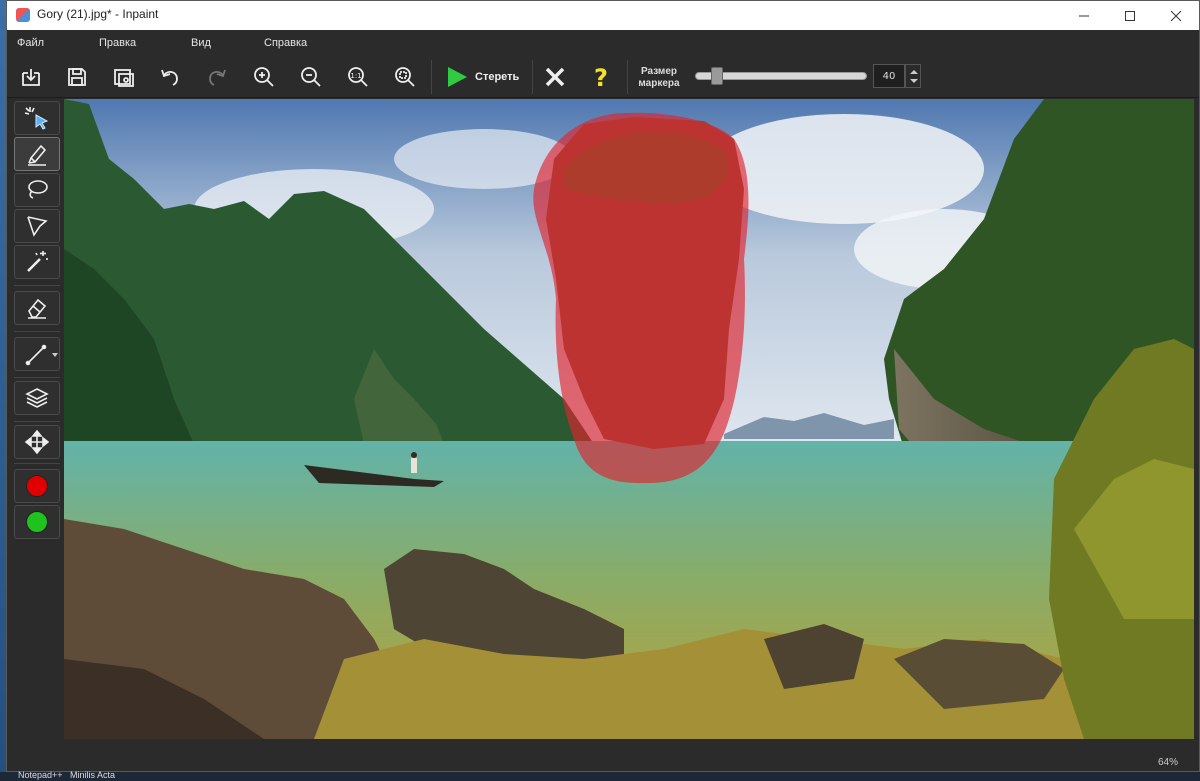  I want to click on boatman-head, so click(414, 455).